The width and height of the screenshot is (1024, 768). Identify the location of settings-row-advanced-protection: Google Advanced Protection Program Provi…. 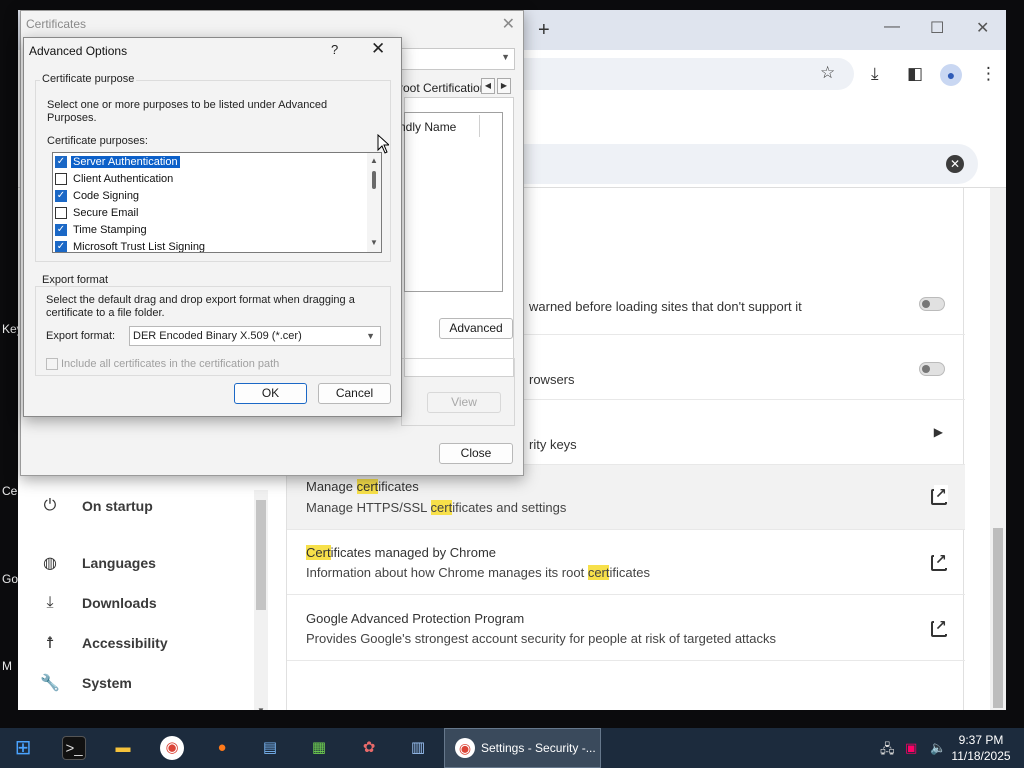
(626, 628).